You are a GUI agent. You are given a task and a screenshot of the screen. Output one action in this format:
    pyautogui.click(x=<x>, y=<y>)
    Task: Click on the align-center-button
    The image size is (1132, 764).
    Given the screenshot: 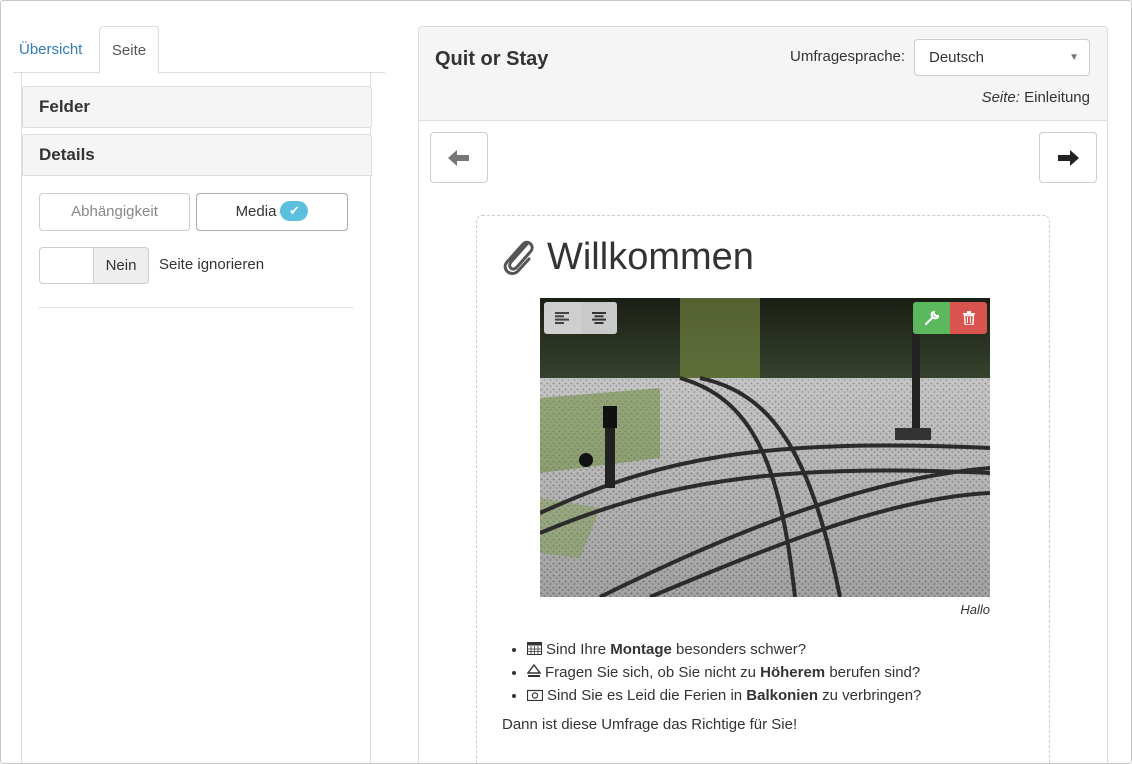 What is the action you would take?
    pyautogui.click(x=599, y=318)
    